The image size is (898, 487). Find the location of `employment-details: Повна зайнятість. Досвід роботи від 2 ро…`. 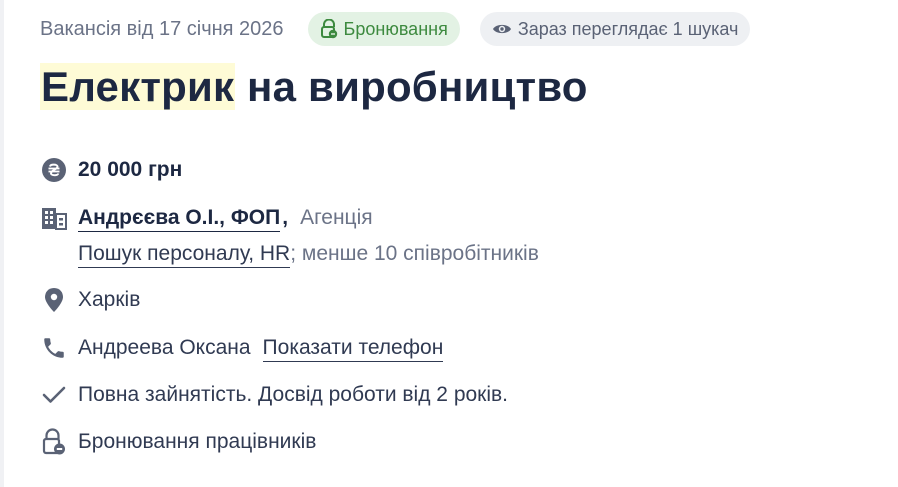

employment-details: Повна зайнятість. Досвід роботи від 2 ро… is located at coordinates (293, 394).